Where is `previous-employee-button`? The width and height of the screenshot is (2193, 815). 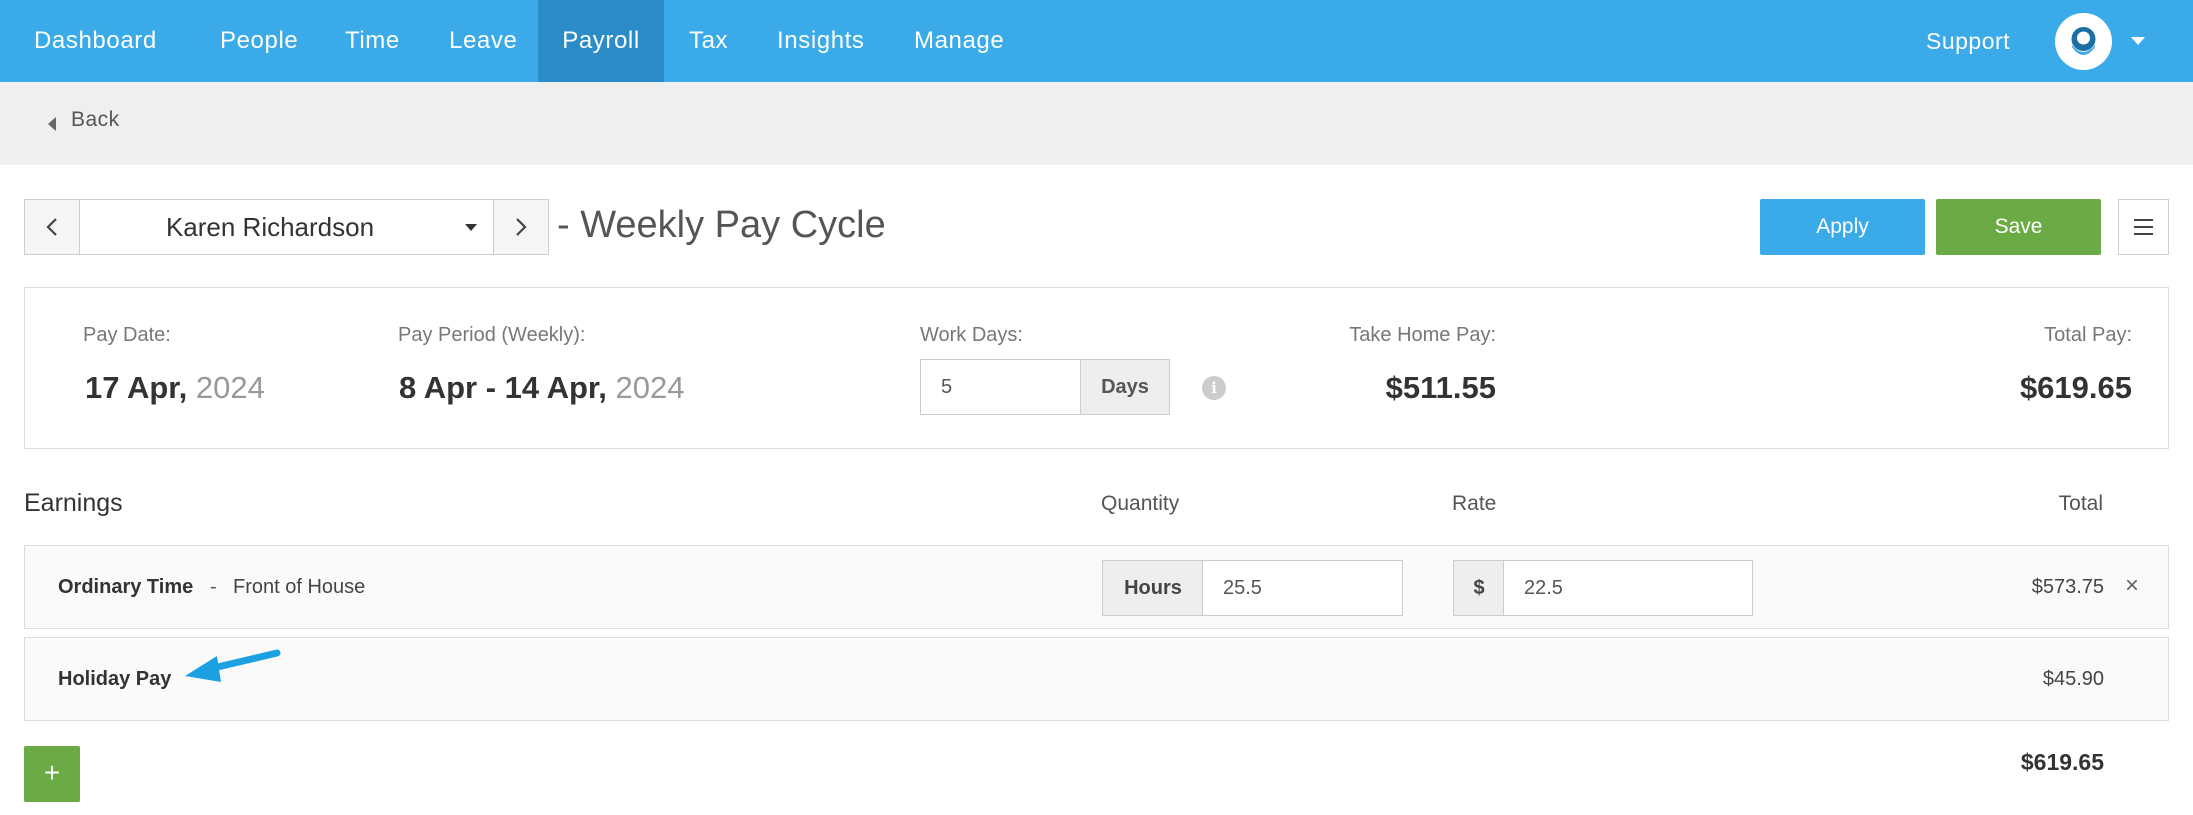 previous-employee-button is located at coordinates (52, 227).